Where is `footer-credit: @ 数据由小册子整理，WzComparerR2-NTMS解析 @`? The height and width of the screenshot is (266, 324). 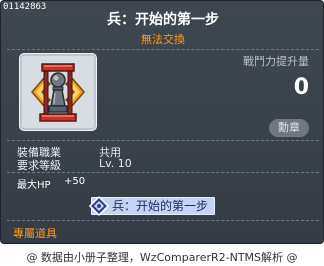 footer-credit: @ 数据由小册子整理，WzComparerR2-NTMS解析 @ is located at coordinates (162, 257).